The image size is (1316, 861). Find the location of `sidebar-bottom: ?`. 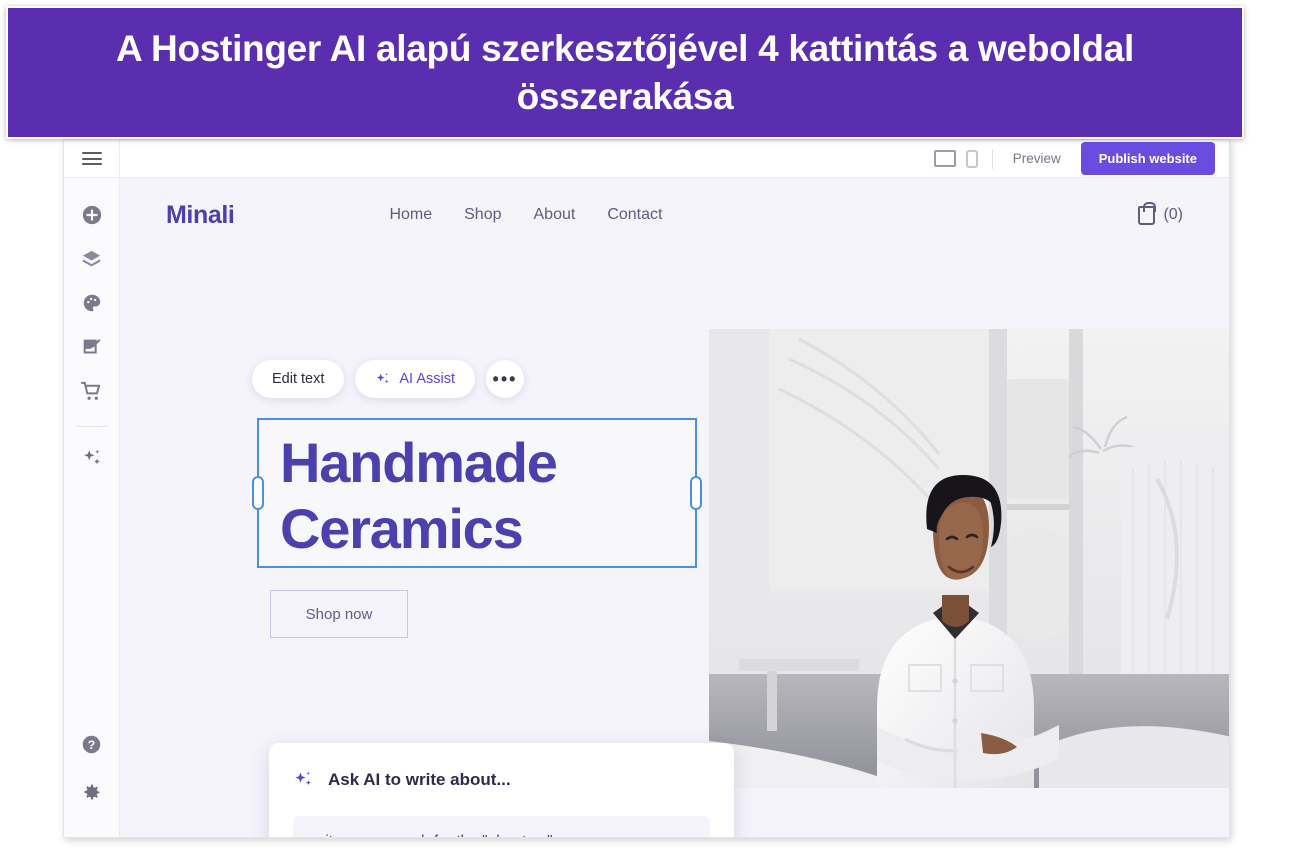

sidebar-bottom: ? is located at coordinates (92, 782).